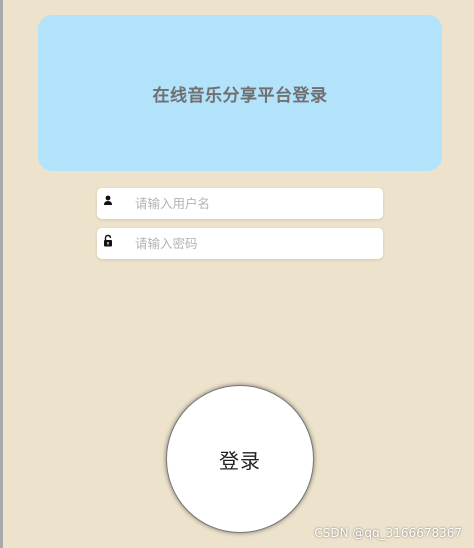  Describe the element at coordinates (108, 200) in the screenshot. I see `user-icon` at that location.